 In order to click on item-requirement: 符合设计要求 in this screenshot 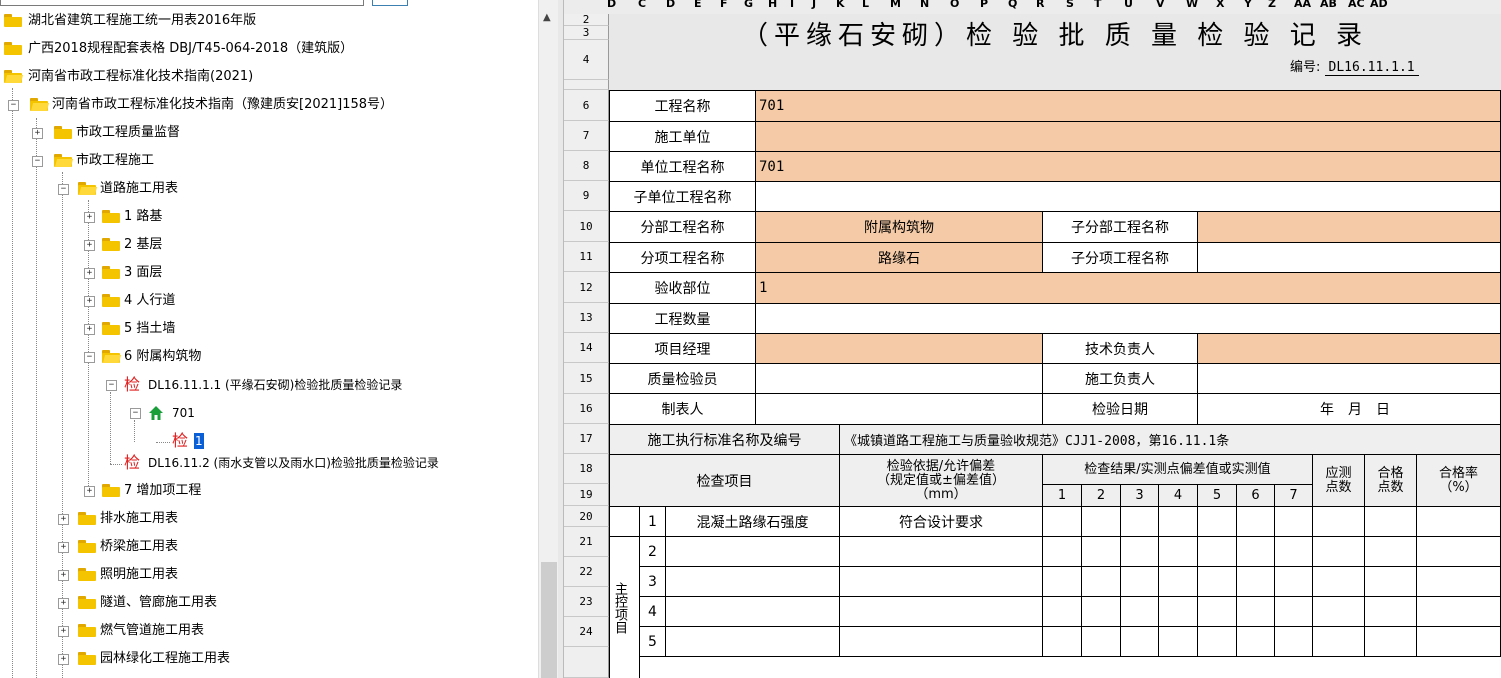, I will do `click(941, 522)`.